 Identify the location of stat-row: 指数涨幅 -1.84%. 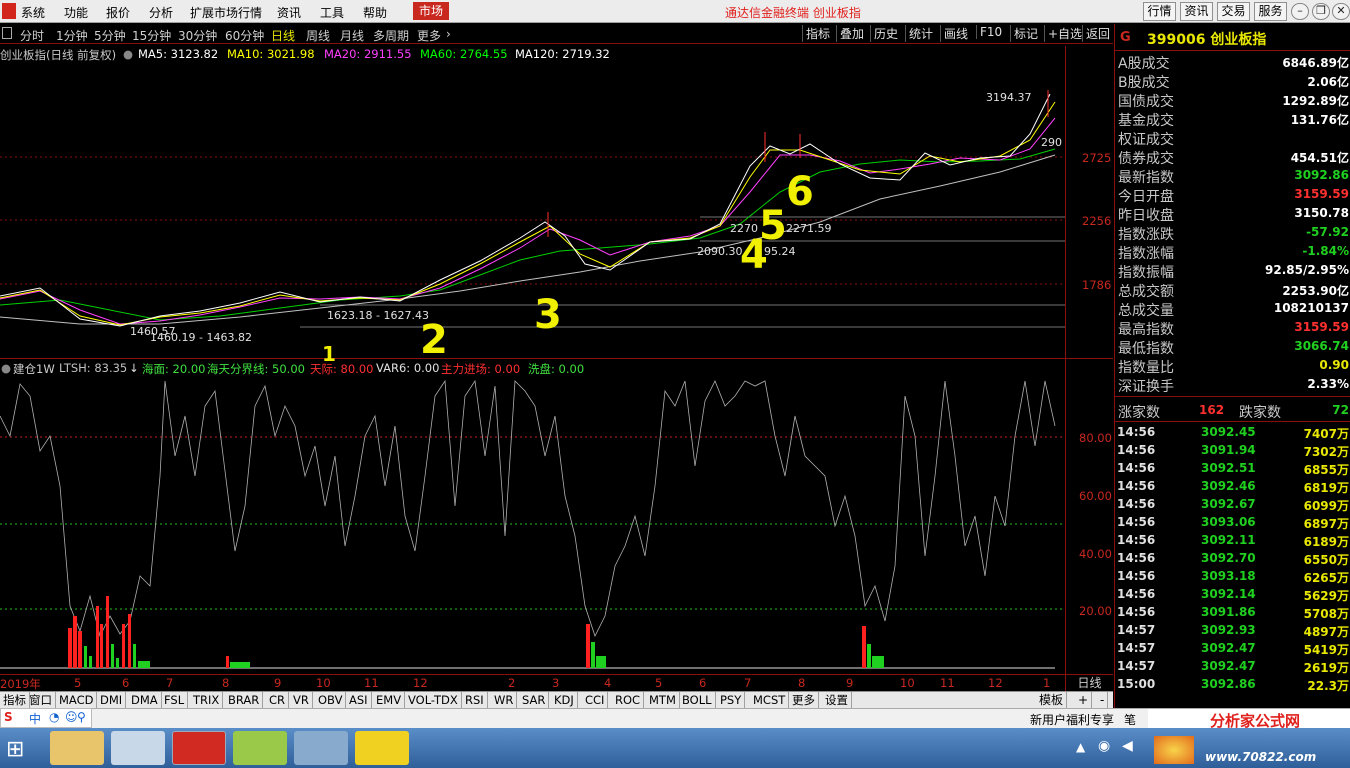
(1232, 252).